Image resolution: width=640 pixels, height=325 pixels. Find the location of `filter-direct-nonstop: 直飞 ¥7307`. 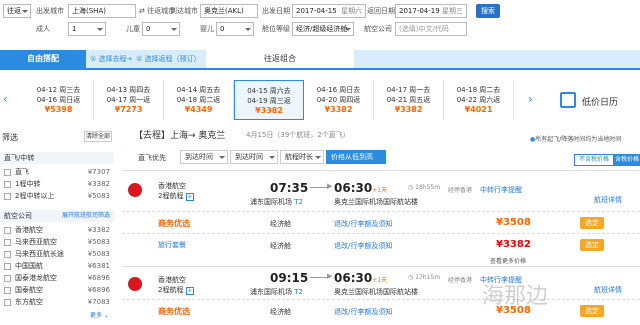

filter-direct-nonstop: 直飞 ¥7307 is located at coordinates (57, 172).